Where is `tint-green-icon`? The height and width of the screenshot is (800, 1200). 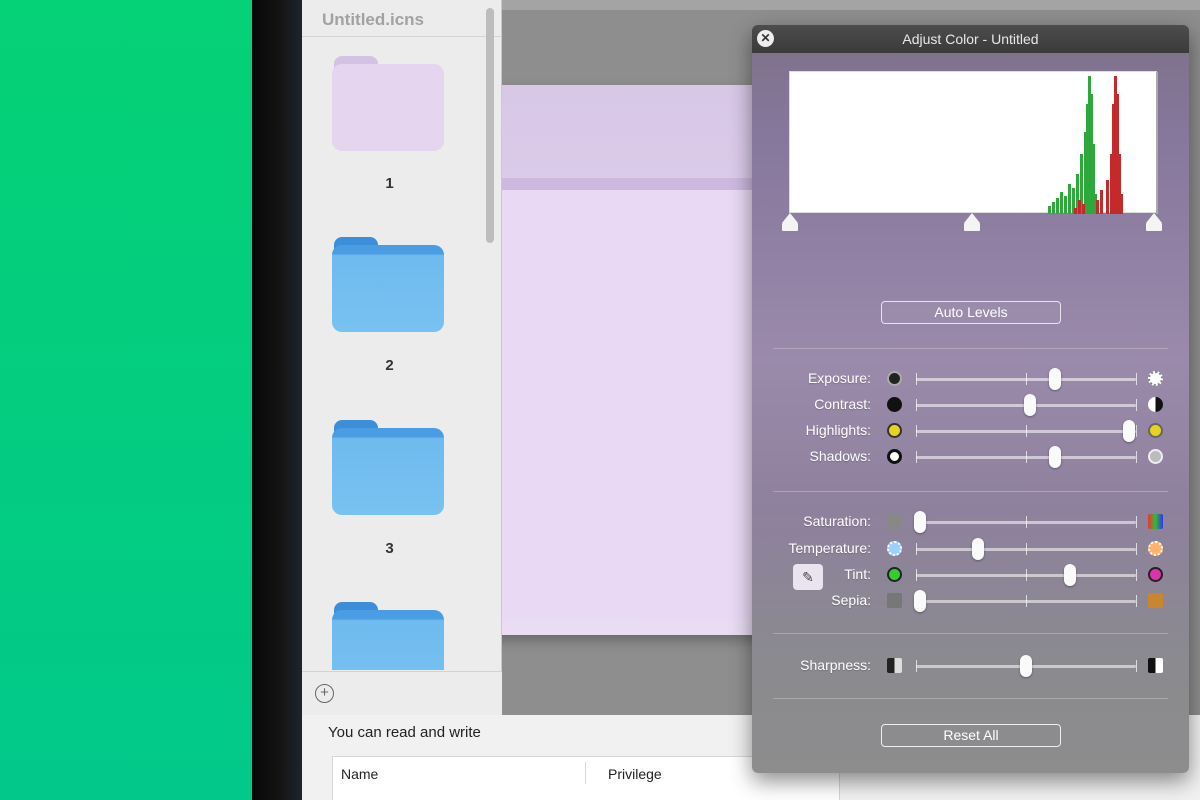
tint-green-icon is located at coordinates (894, 574).